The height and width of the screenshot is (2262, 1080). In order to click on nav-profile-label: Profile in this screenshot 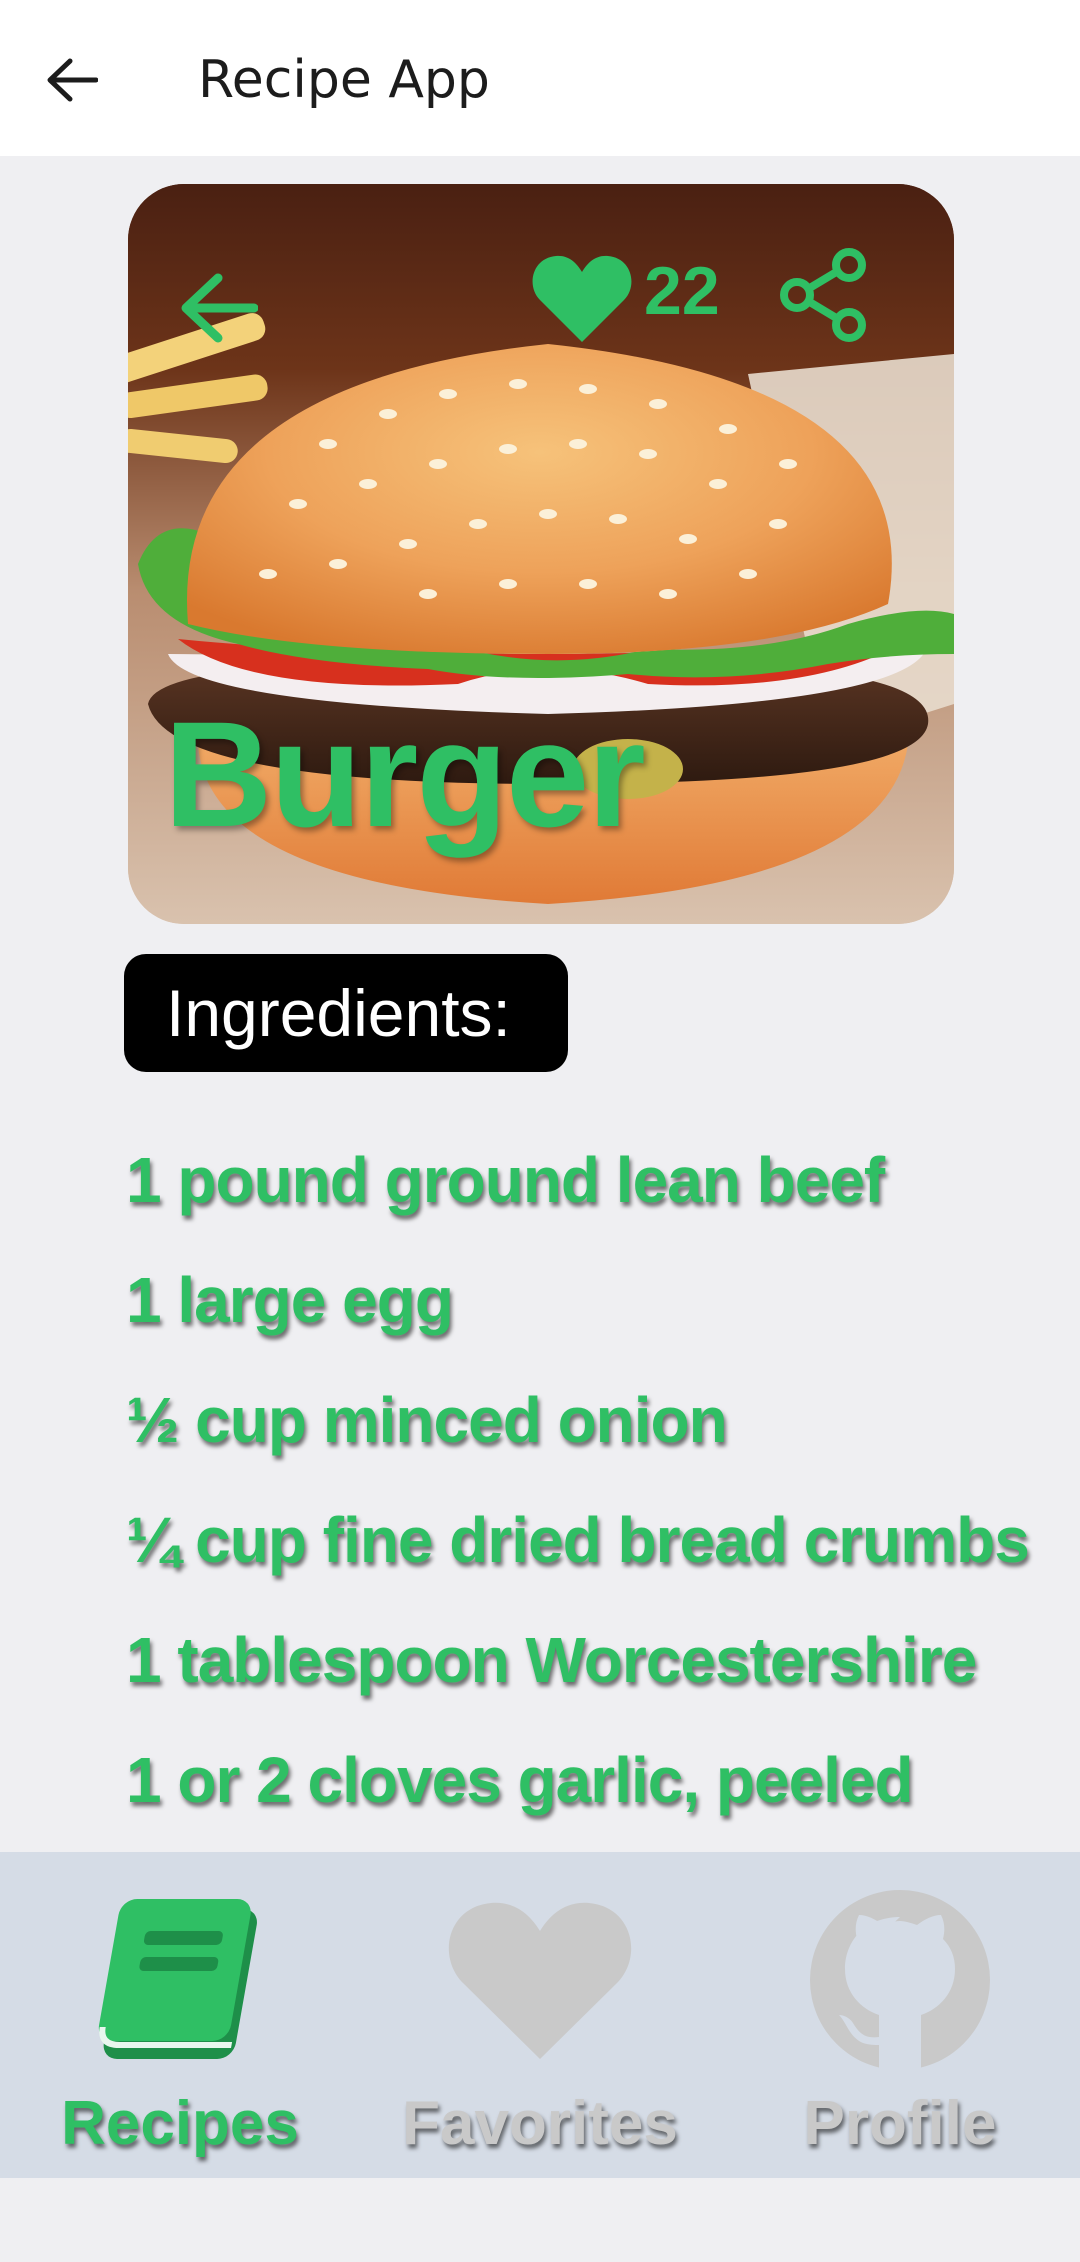, I will do `click(900, 2123)`.